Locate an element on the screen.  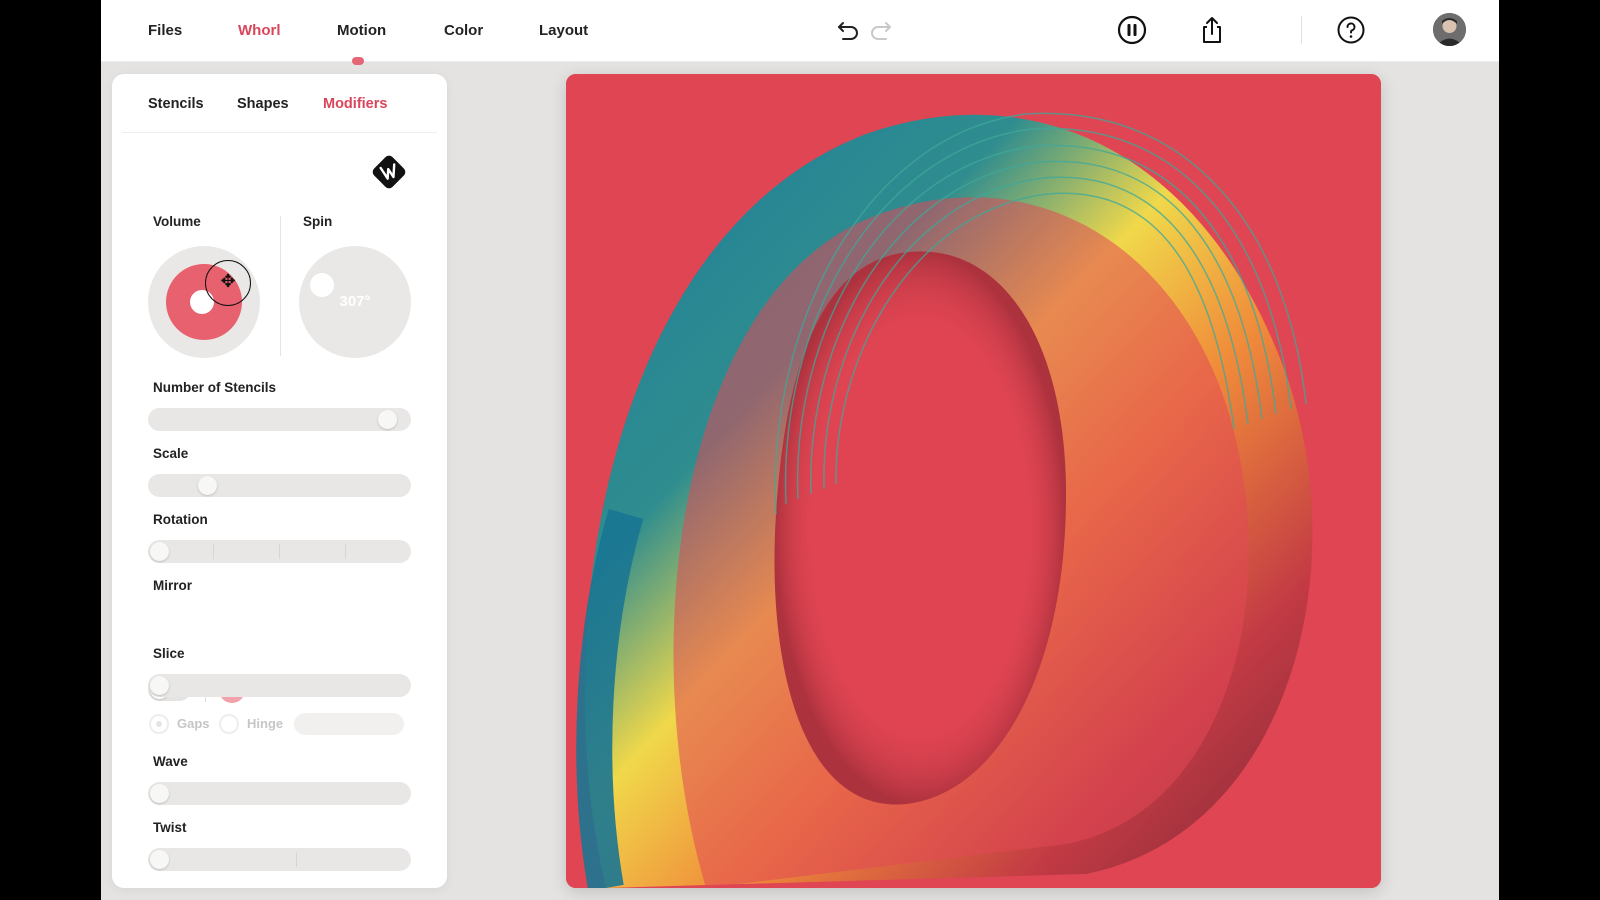
nav-files: Files is located at coordinates (165, 30).